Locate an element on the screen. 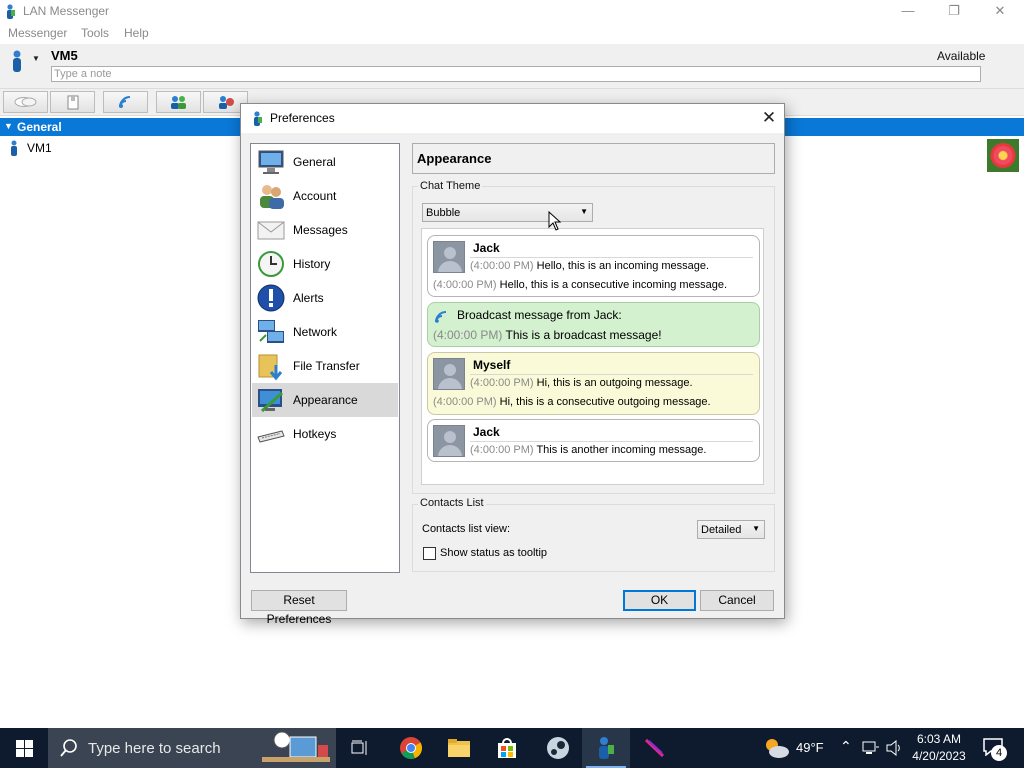  menu-help: Help is located at coordinates (136, 33).